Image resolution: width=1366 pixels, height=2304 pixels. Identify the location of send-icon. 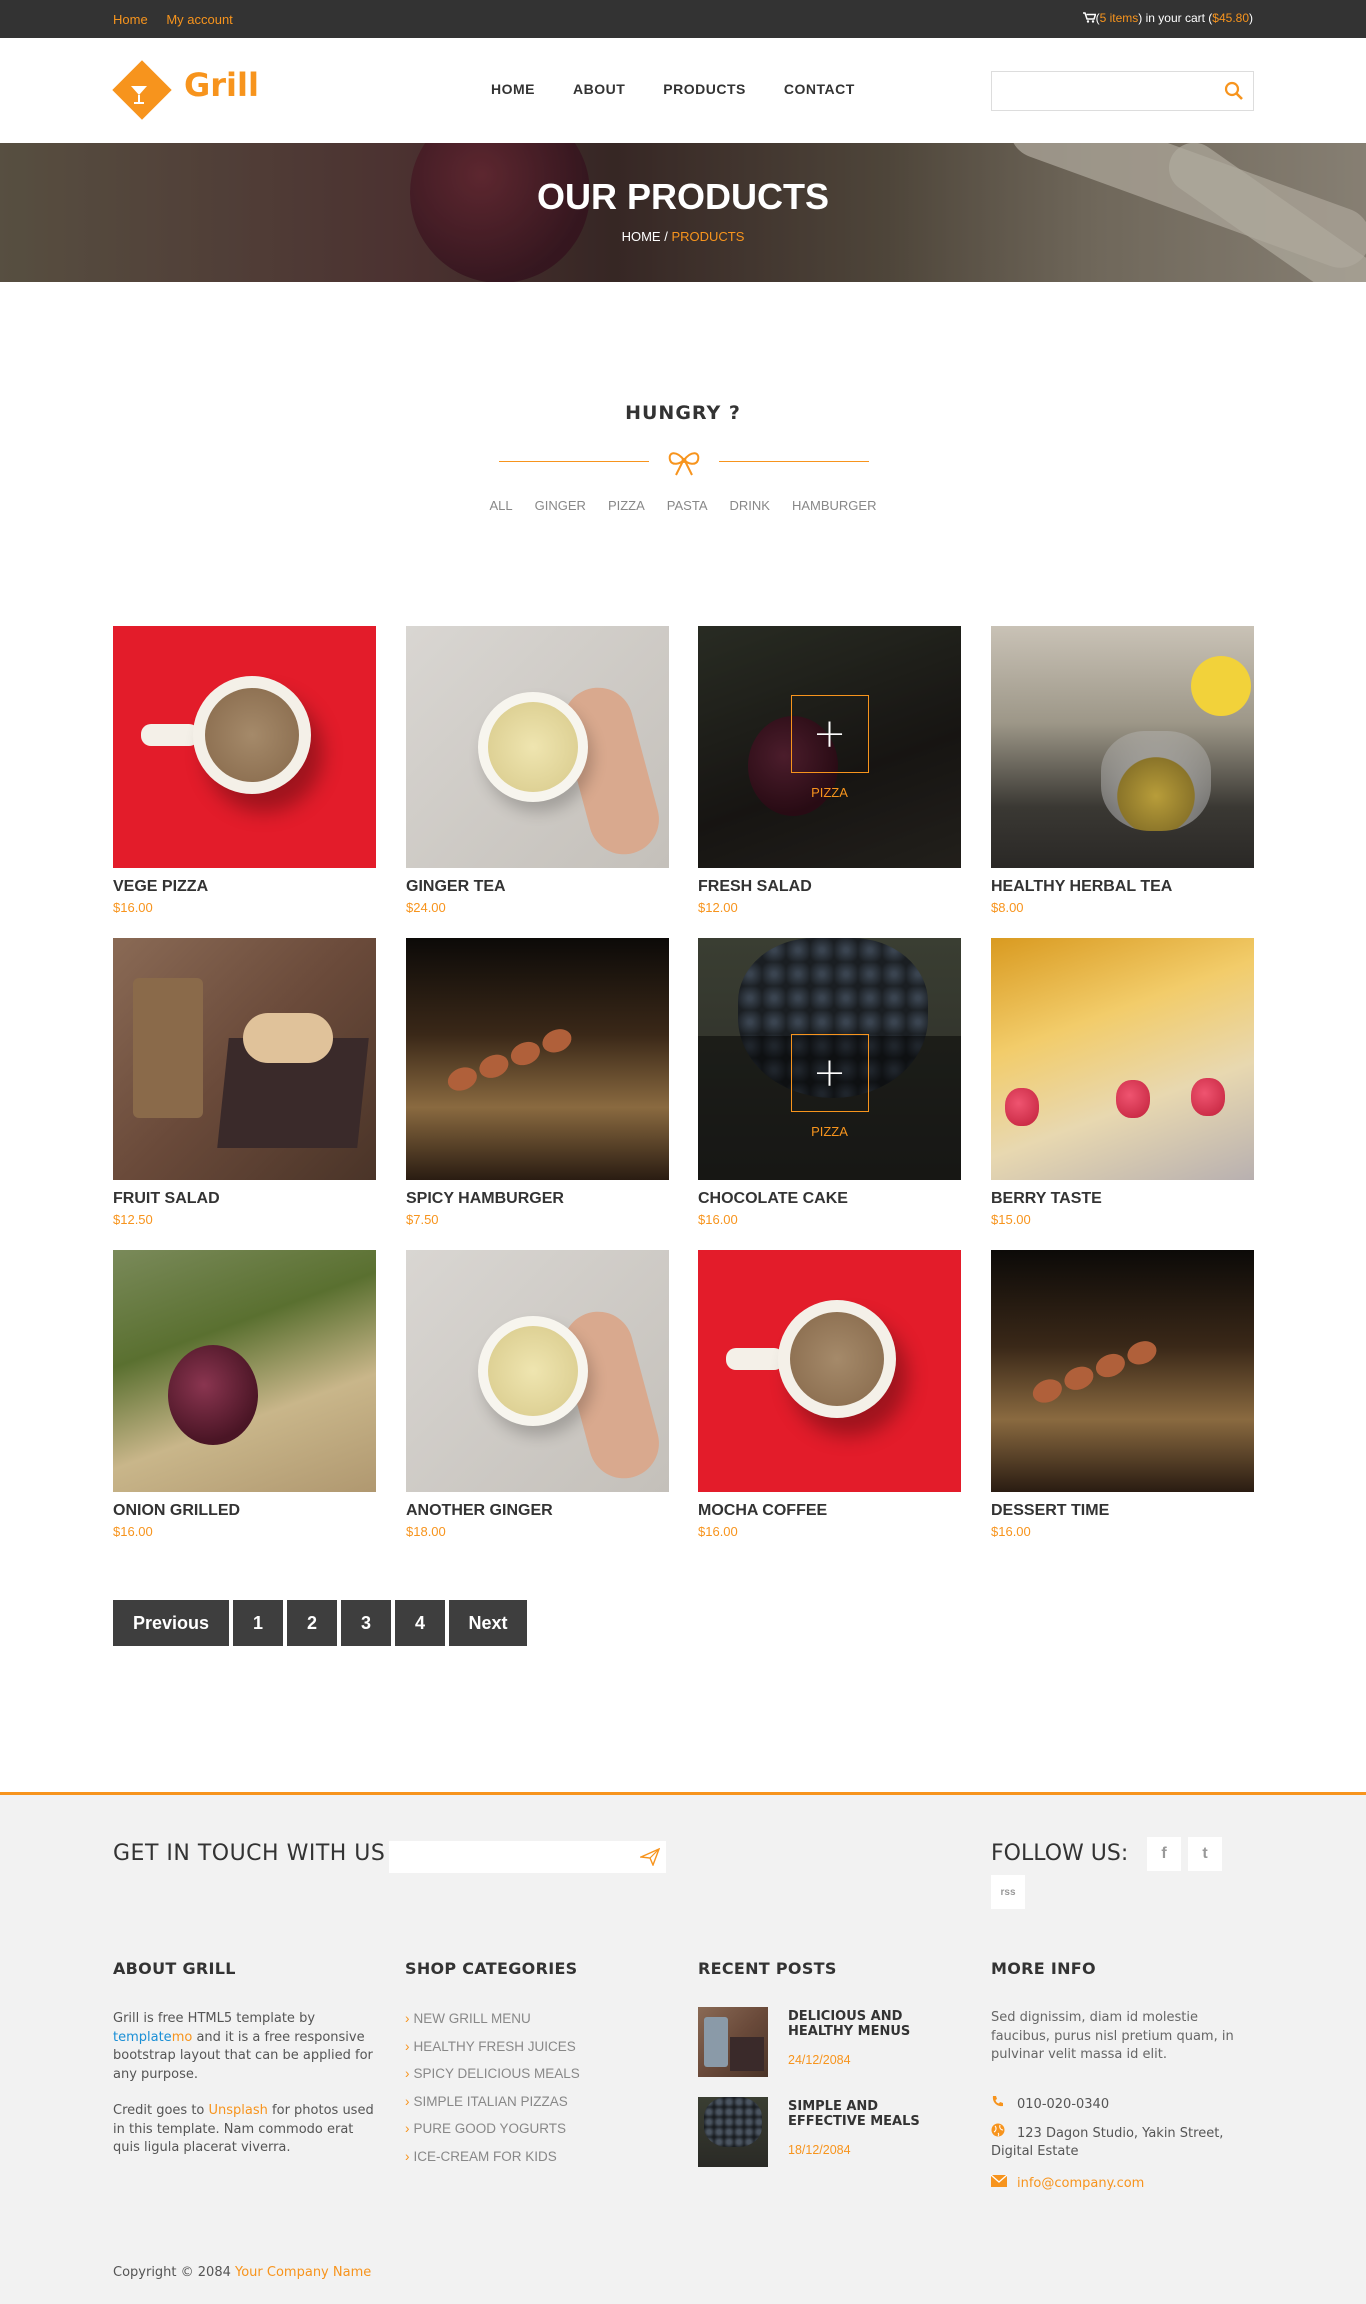
(650, 1857).